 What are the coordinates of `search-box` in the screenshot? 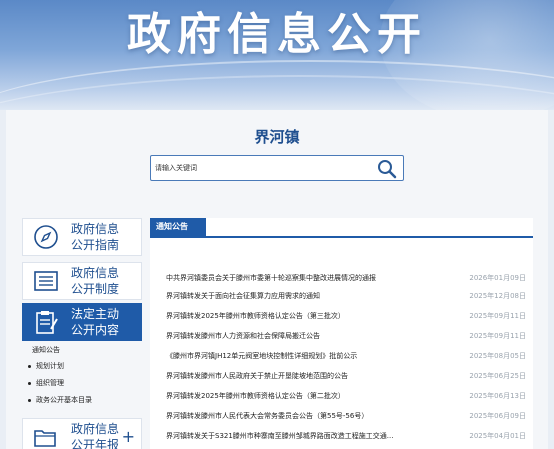 It's located at (277, 168).